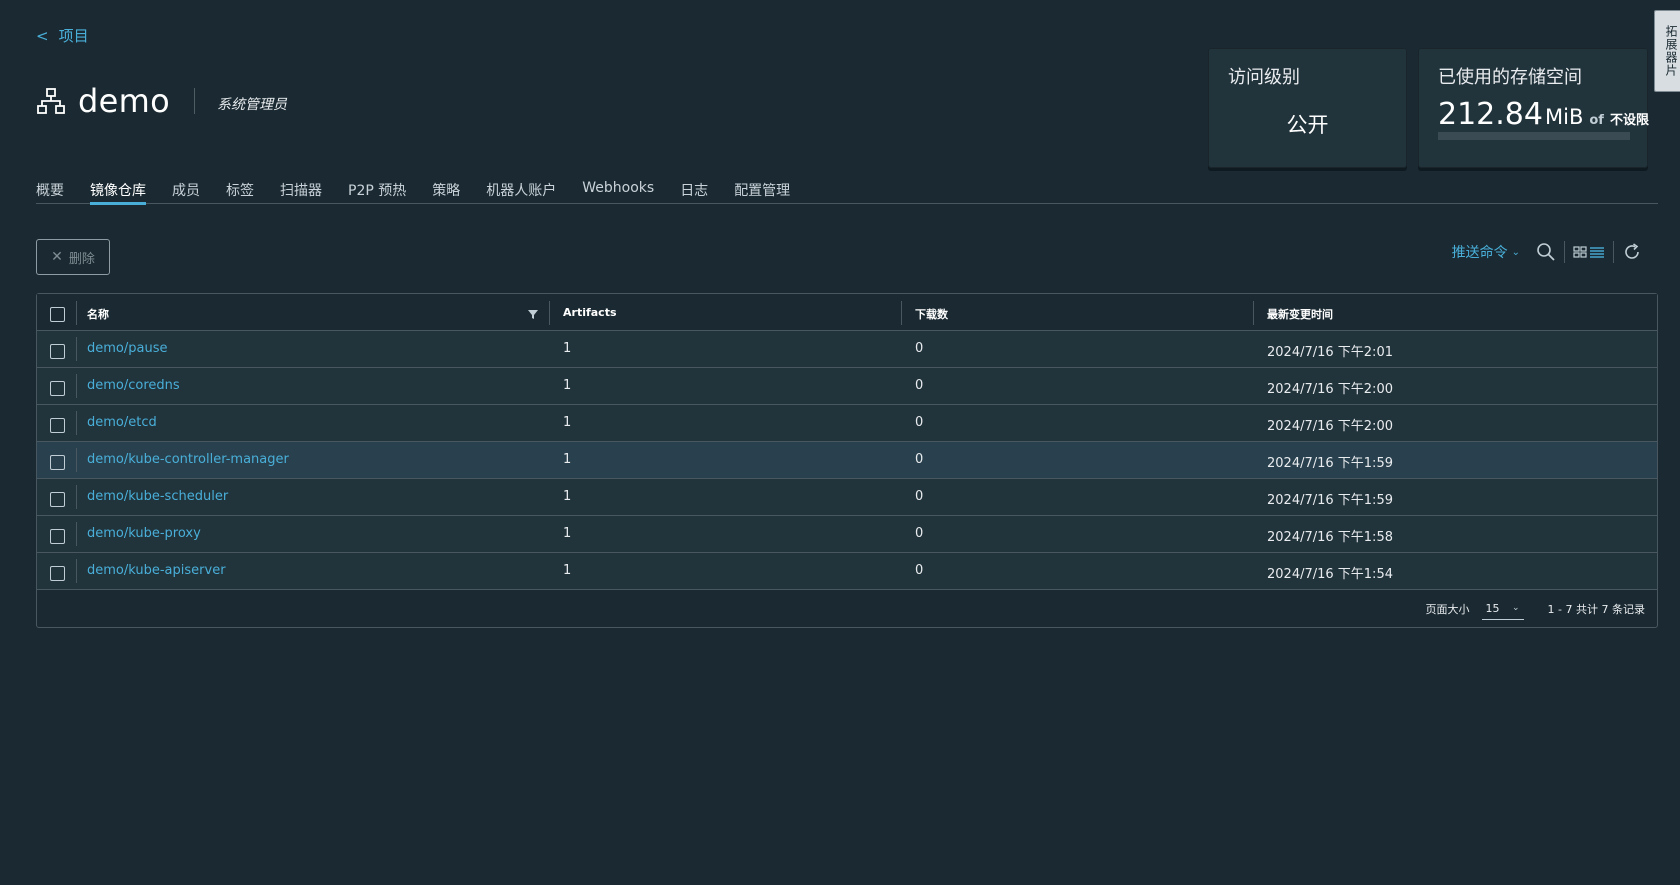  What do you see at coordinates (1510, 77) in the screenshot?
I see `storage-title: 已使用的存储空间` at bounding box center [1510, 77].